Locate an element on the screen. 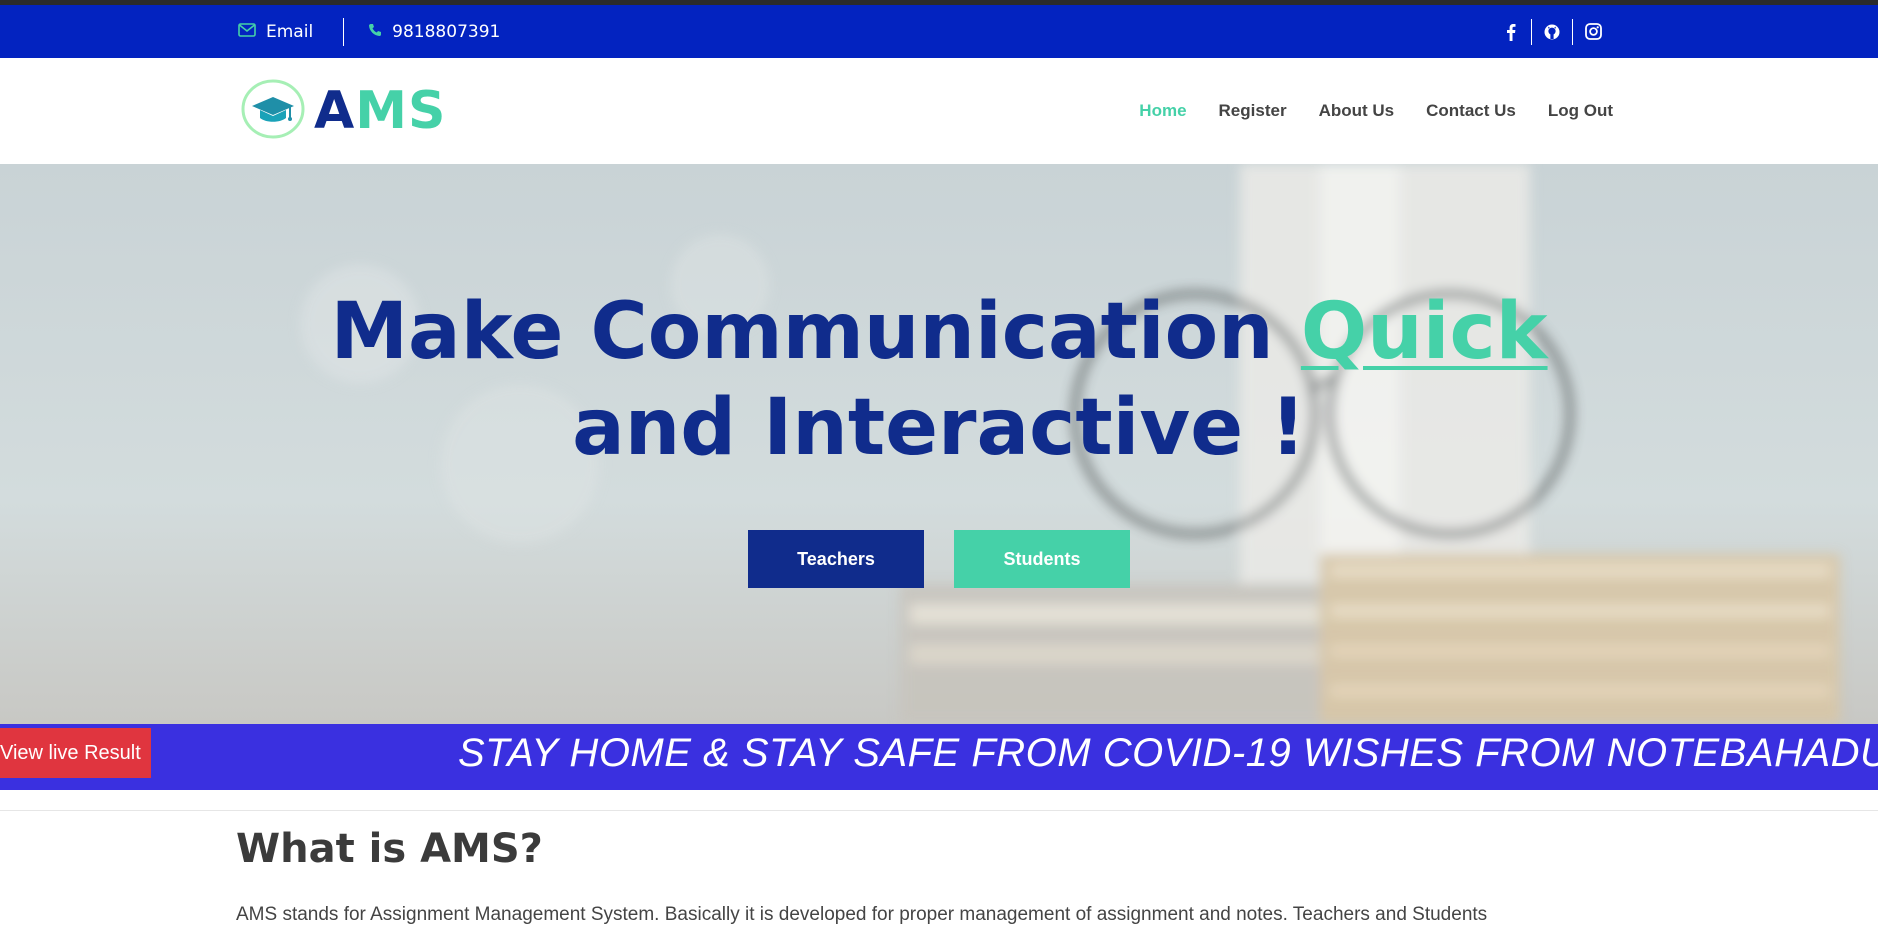  github-icon is located at coordinates (1552, 31).